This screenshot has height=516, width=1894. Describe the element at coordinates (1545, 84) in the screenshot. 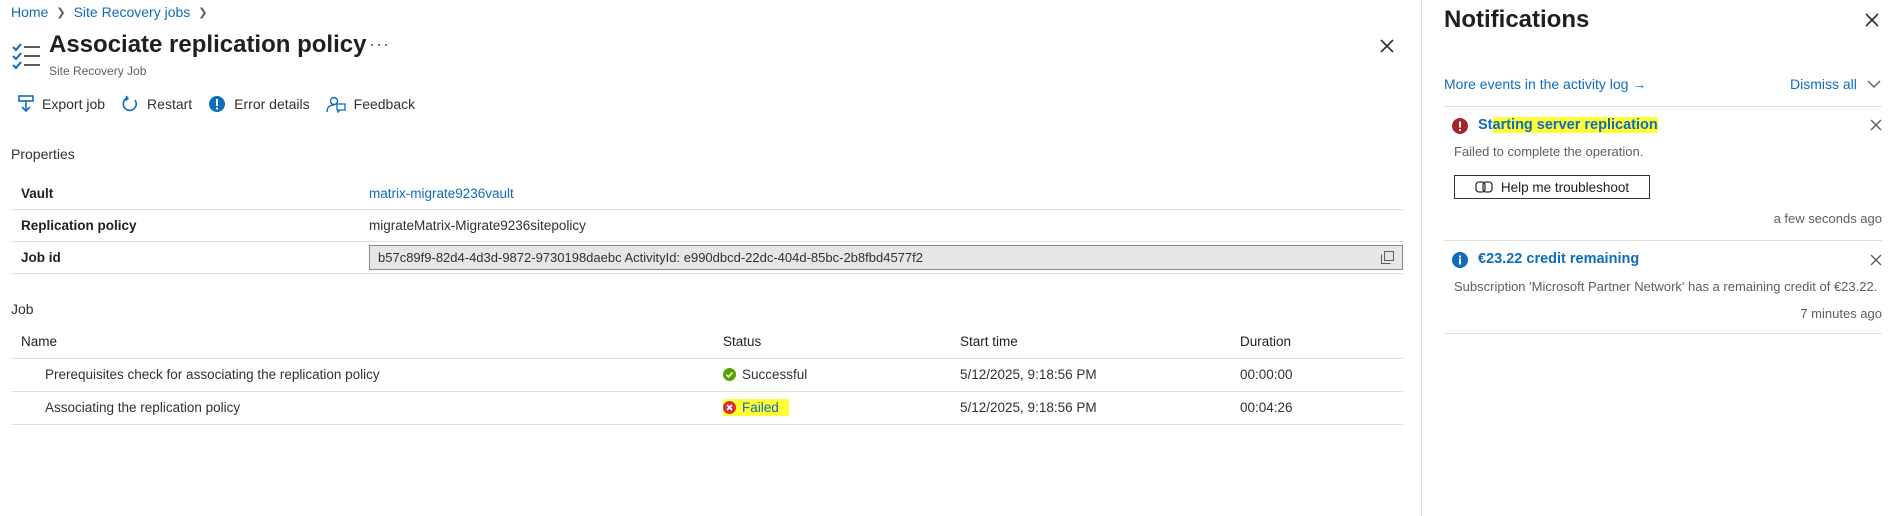

I see `activity-log-link: More events in the activity log →` at that location.